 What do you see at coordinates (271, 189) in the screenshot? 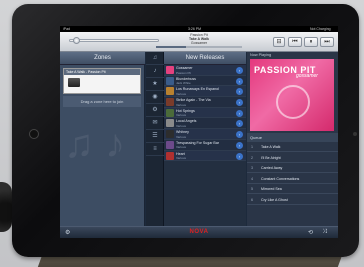
I see `queue-track-title: Mirrored Sea` at bounding box center [271, 189].